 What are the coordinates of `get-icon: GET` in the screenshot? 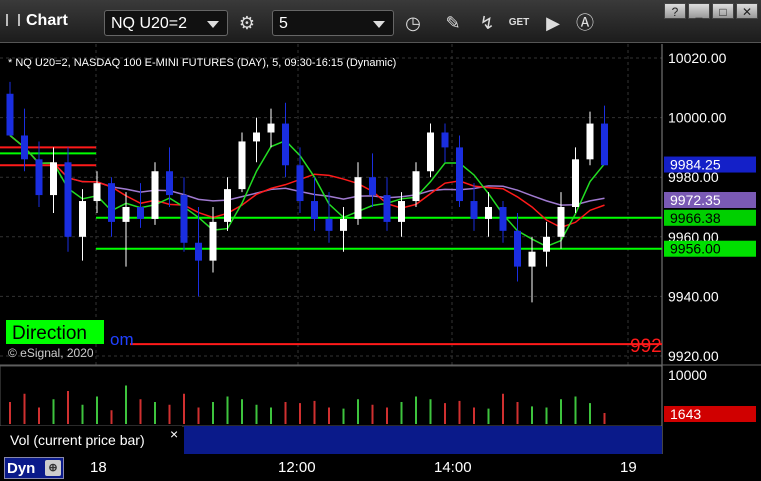 It's located at (519, 23).